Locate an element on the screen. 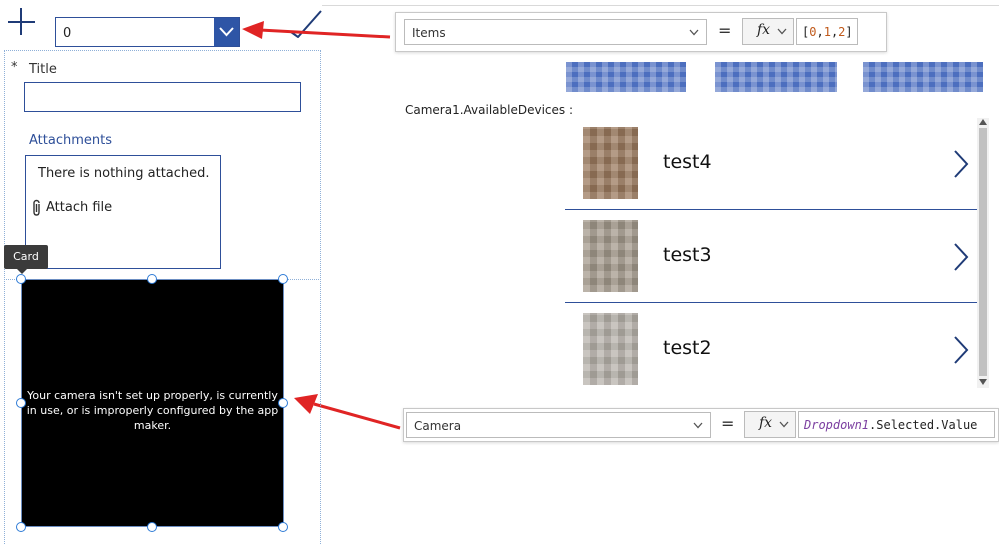 This screenshot has height=544, width=999. formula-input: [0,1,2] is located at coordinates (827, 31).